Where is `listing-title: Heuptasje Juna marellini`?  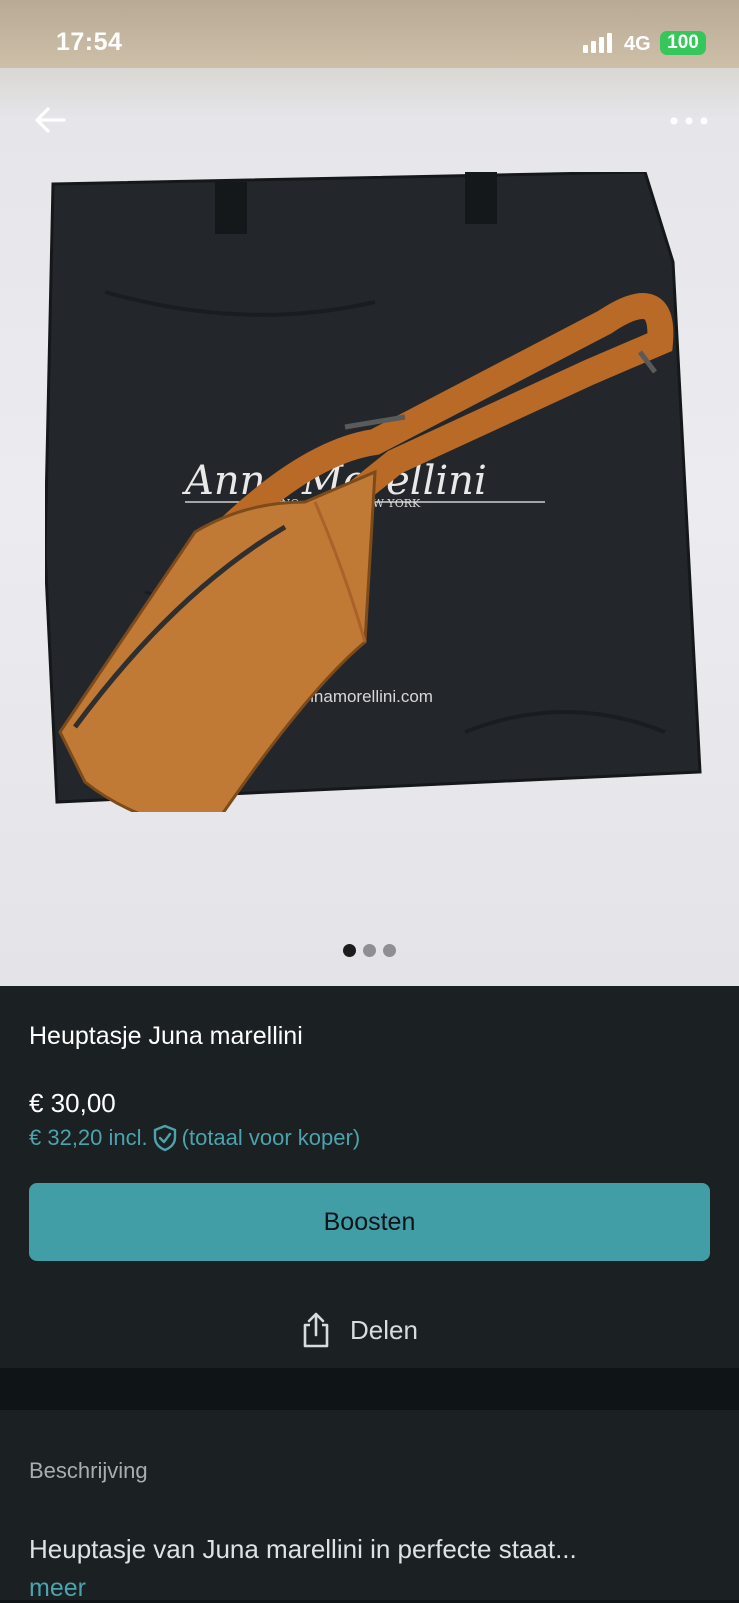 listing-title: Heuptasje Juna marellini is located at coordinates (166, 1036).